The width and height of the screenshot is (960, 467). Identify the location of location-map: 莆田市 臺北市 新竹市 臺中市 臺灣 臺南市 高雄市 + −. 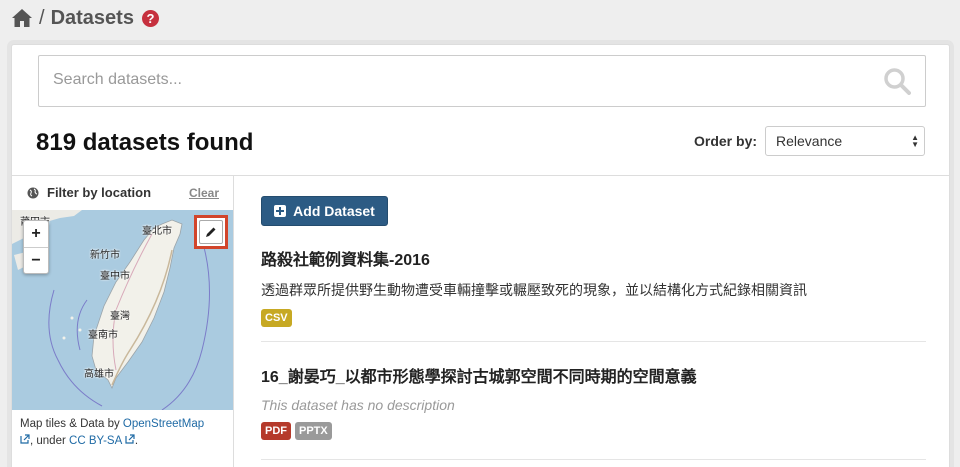
(122, 310).